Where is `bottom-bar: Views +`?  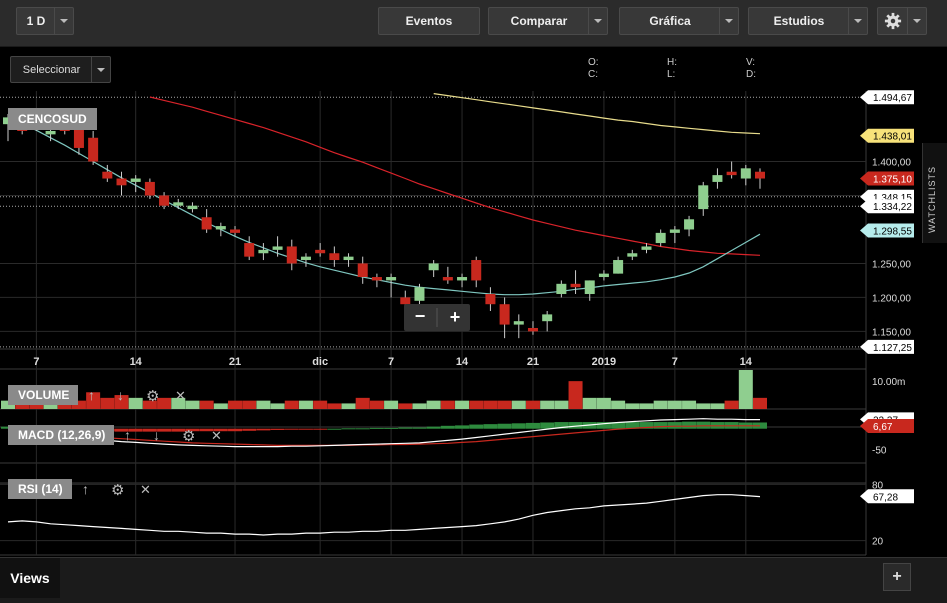
bottom-bar: Views + is located at coordinates (473, 580).